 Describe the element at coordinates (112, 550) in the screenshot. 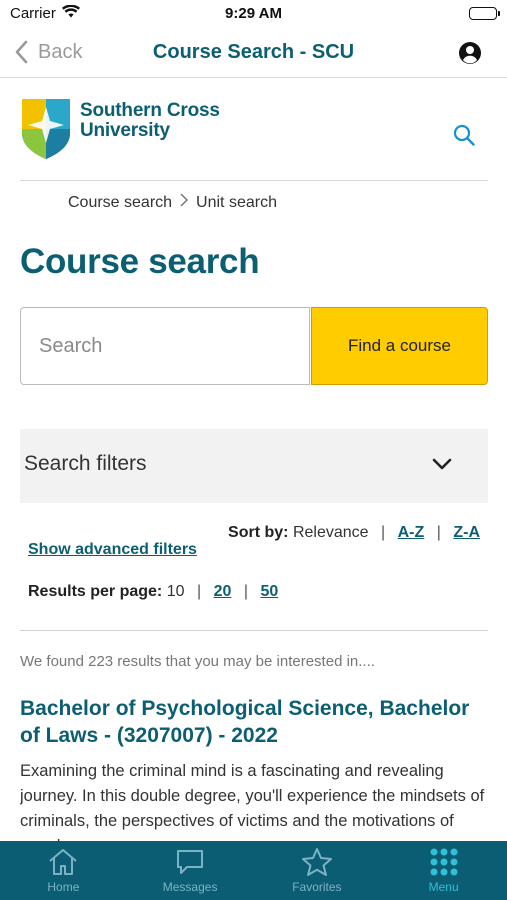

I see `advanced-filters-link: Show advanced filters` at that location.